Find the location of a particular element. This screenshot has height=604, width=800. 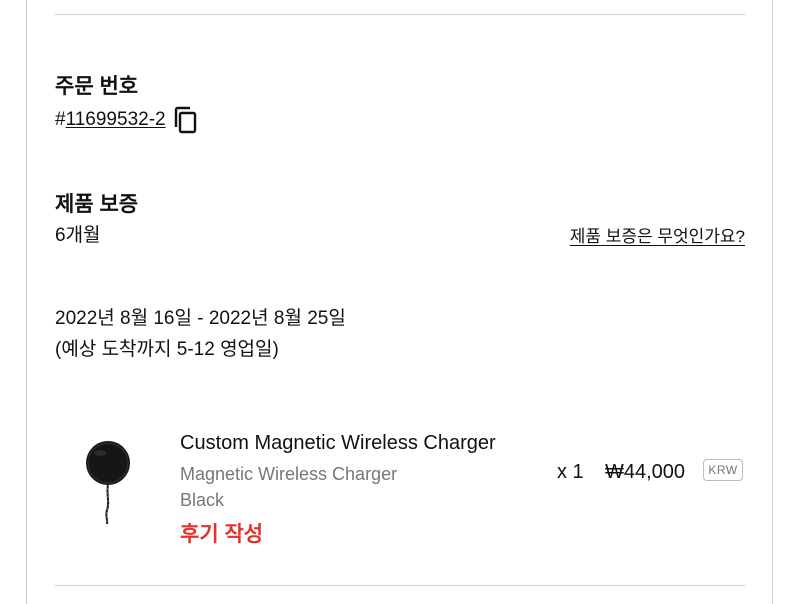

product-name: Custom Magnetic Wireless Charger is located at coordinates (338, 443).